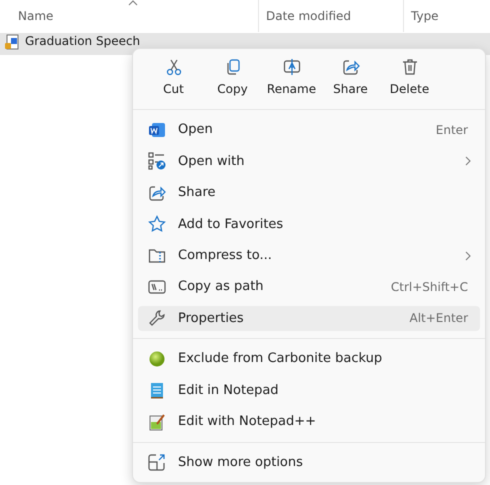  What do you see at coordinates (309, 287) in the screenshot?
I see `menu-item: Copy as path Ctrl+Shift+C` at bounding box center [309, 287].